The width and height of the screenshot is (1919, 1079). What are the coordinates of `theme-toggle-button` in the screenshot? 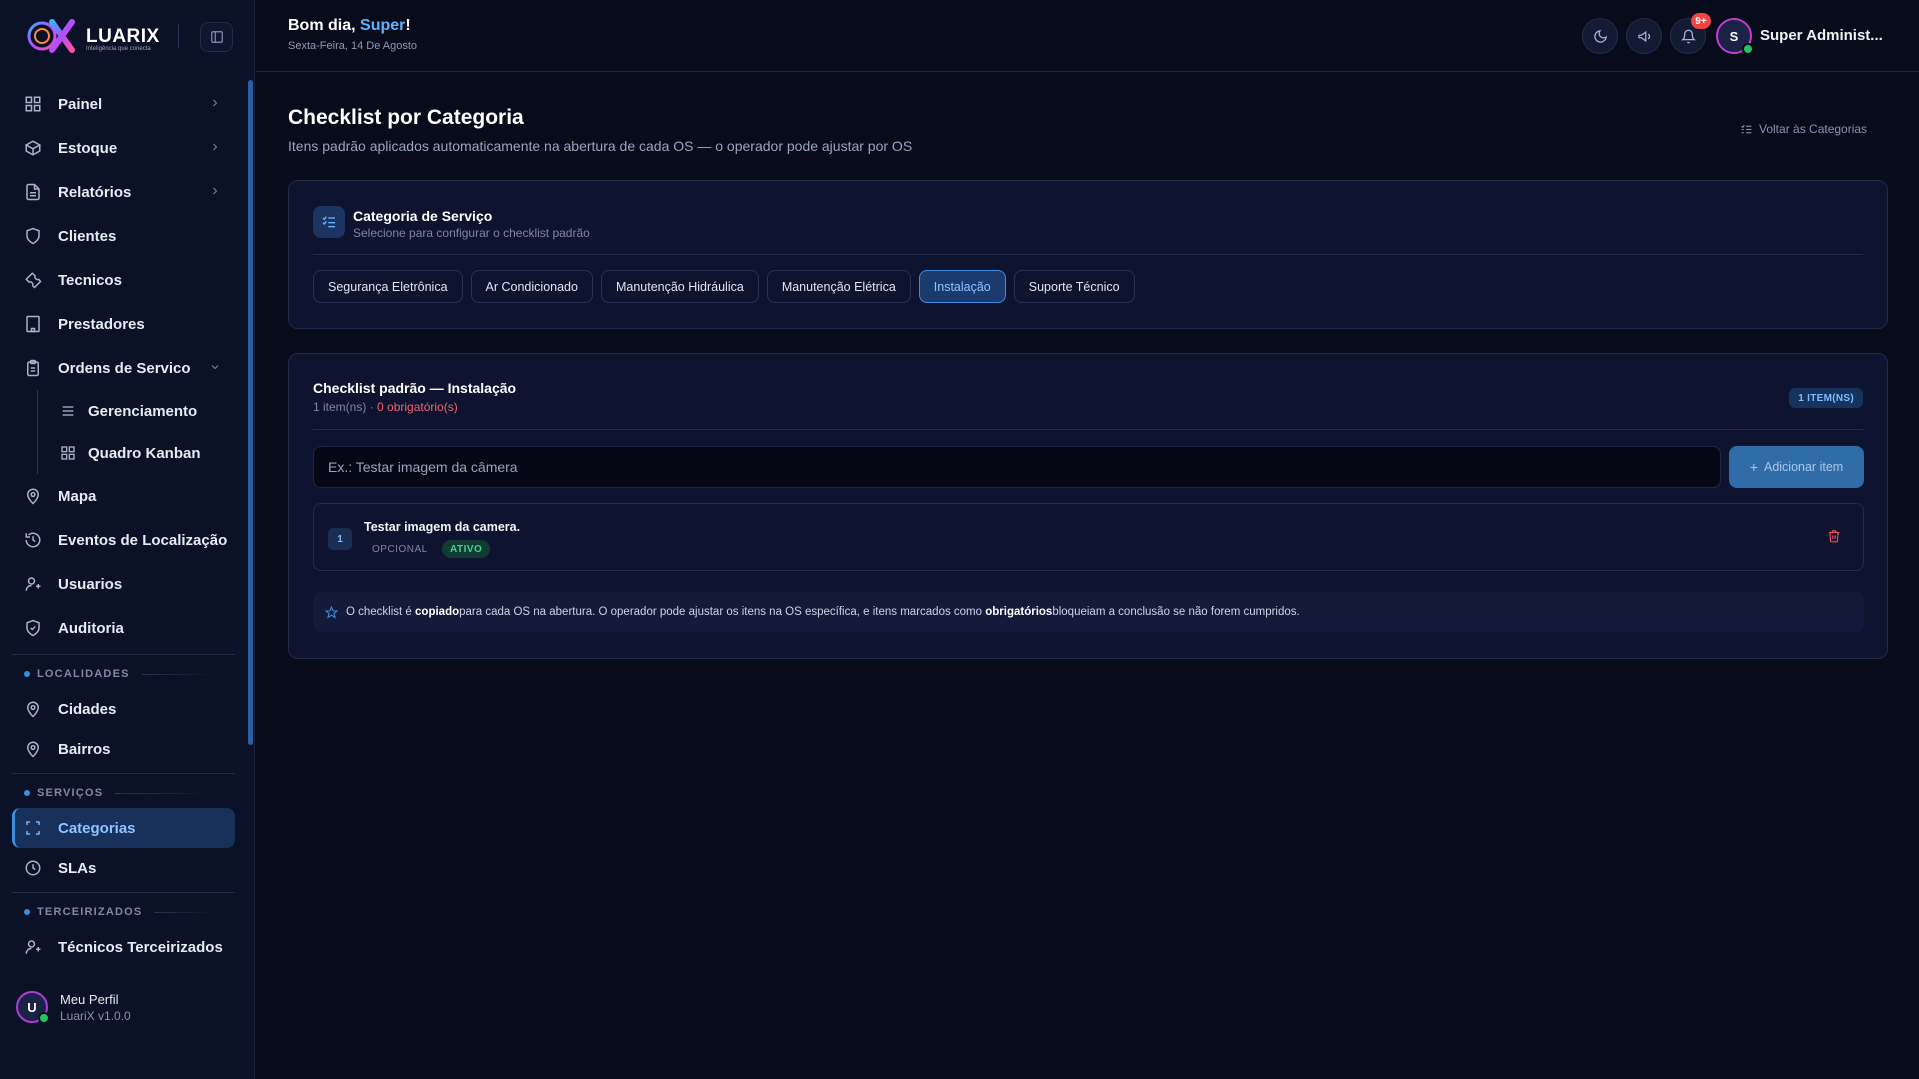 It's located at (1600, 36).